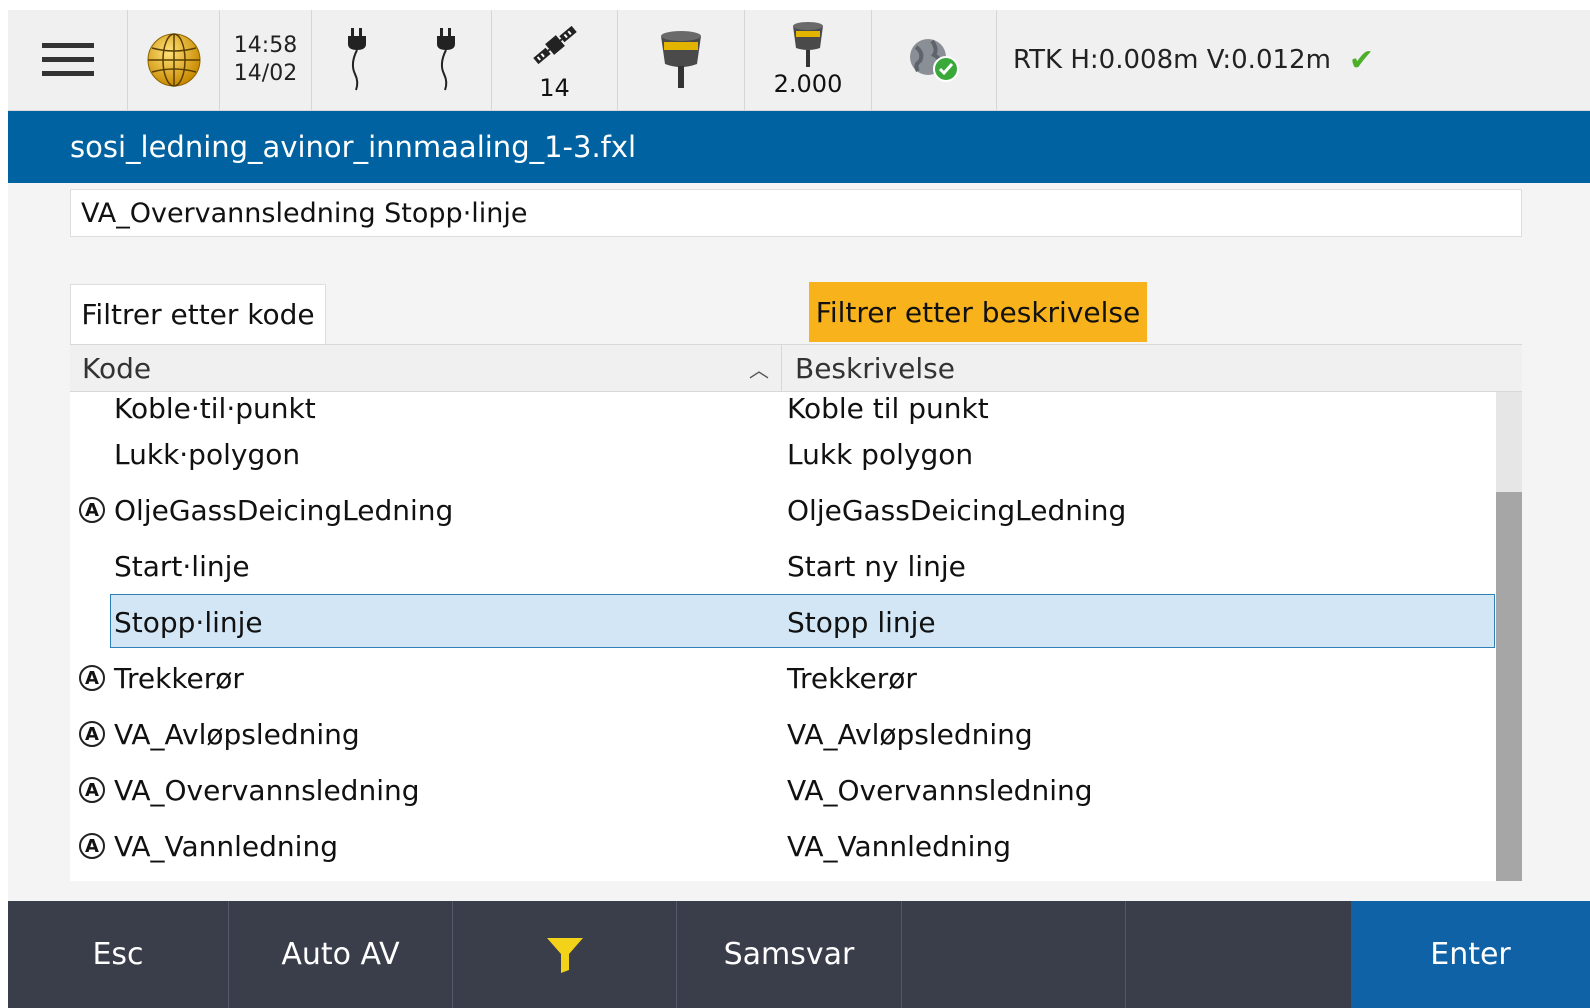 Image resolution: width=1590 pixels, height=1008 pixels. I want to click on description-cell: Trekkerør, so click(1152, 678).